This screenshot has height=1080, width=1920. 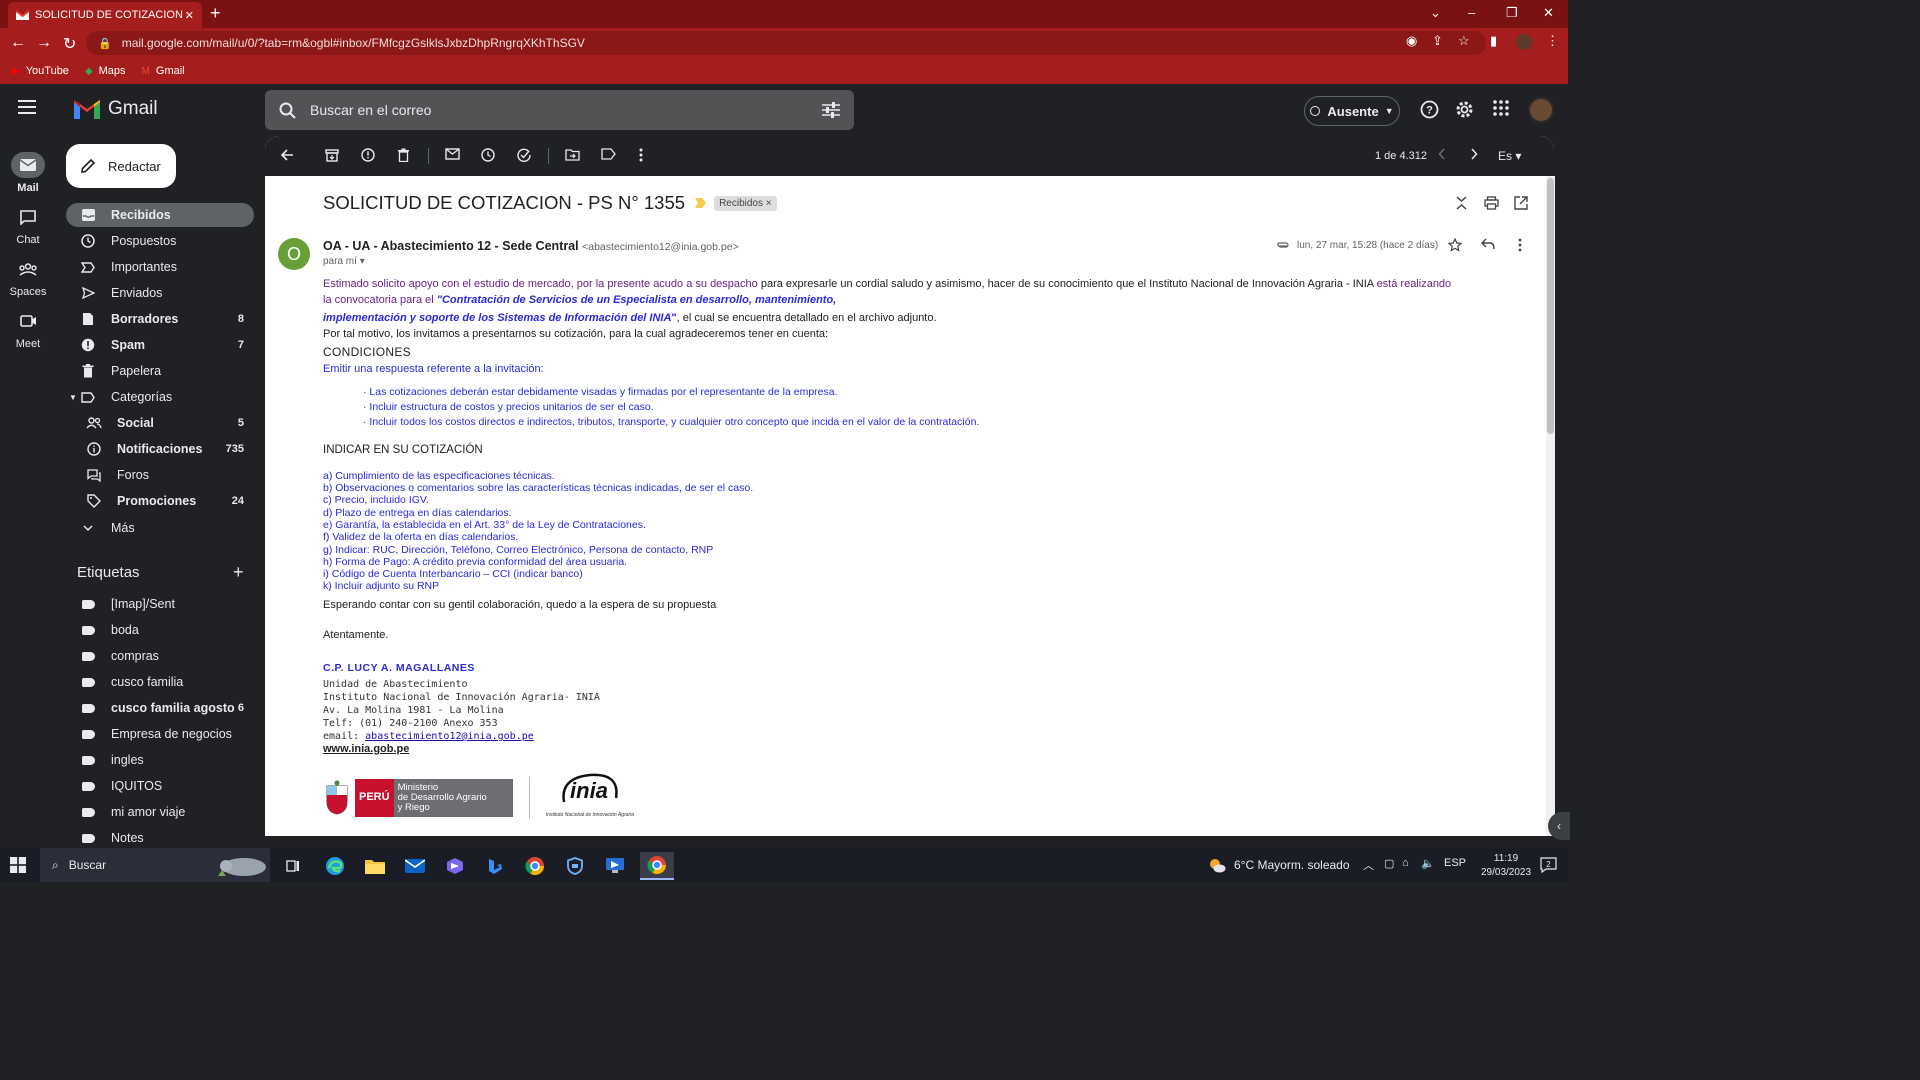 What do you see at coordinates (160, 656) in the screenshot?
I see `label-item: compras` at bounding box center [160, 656].